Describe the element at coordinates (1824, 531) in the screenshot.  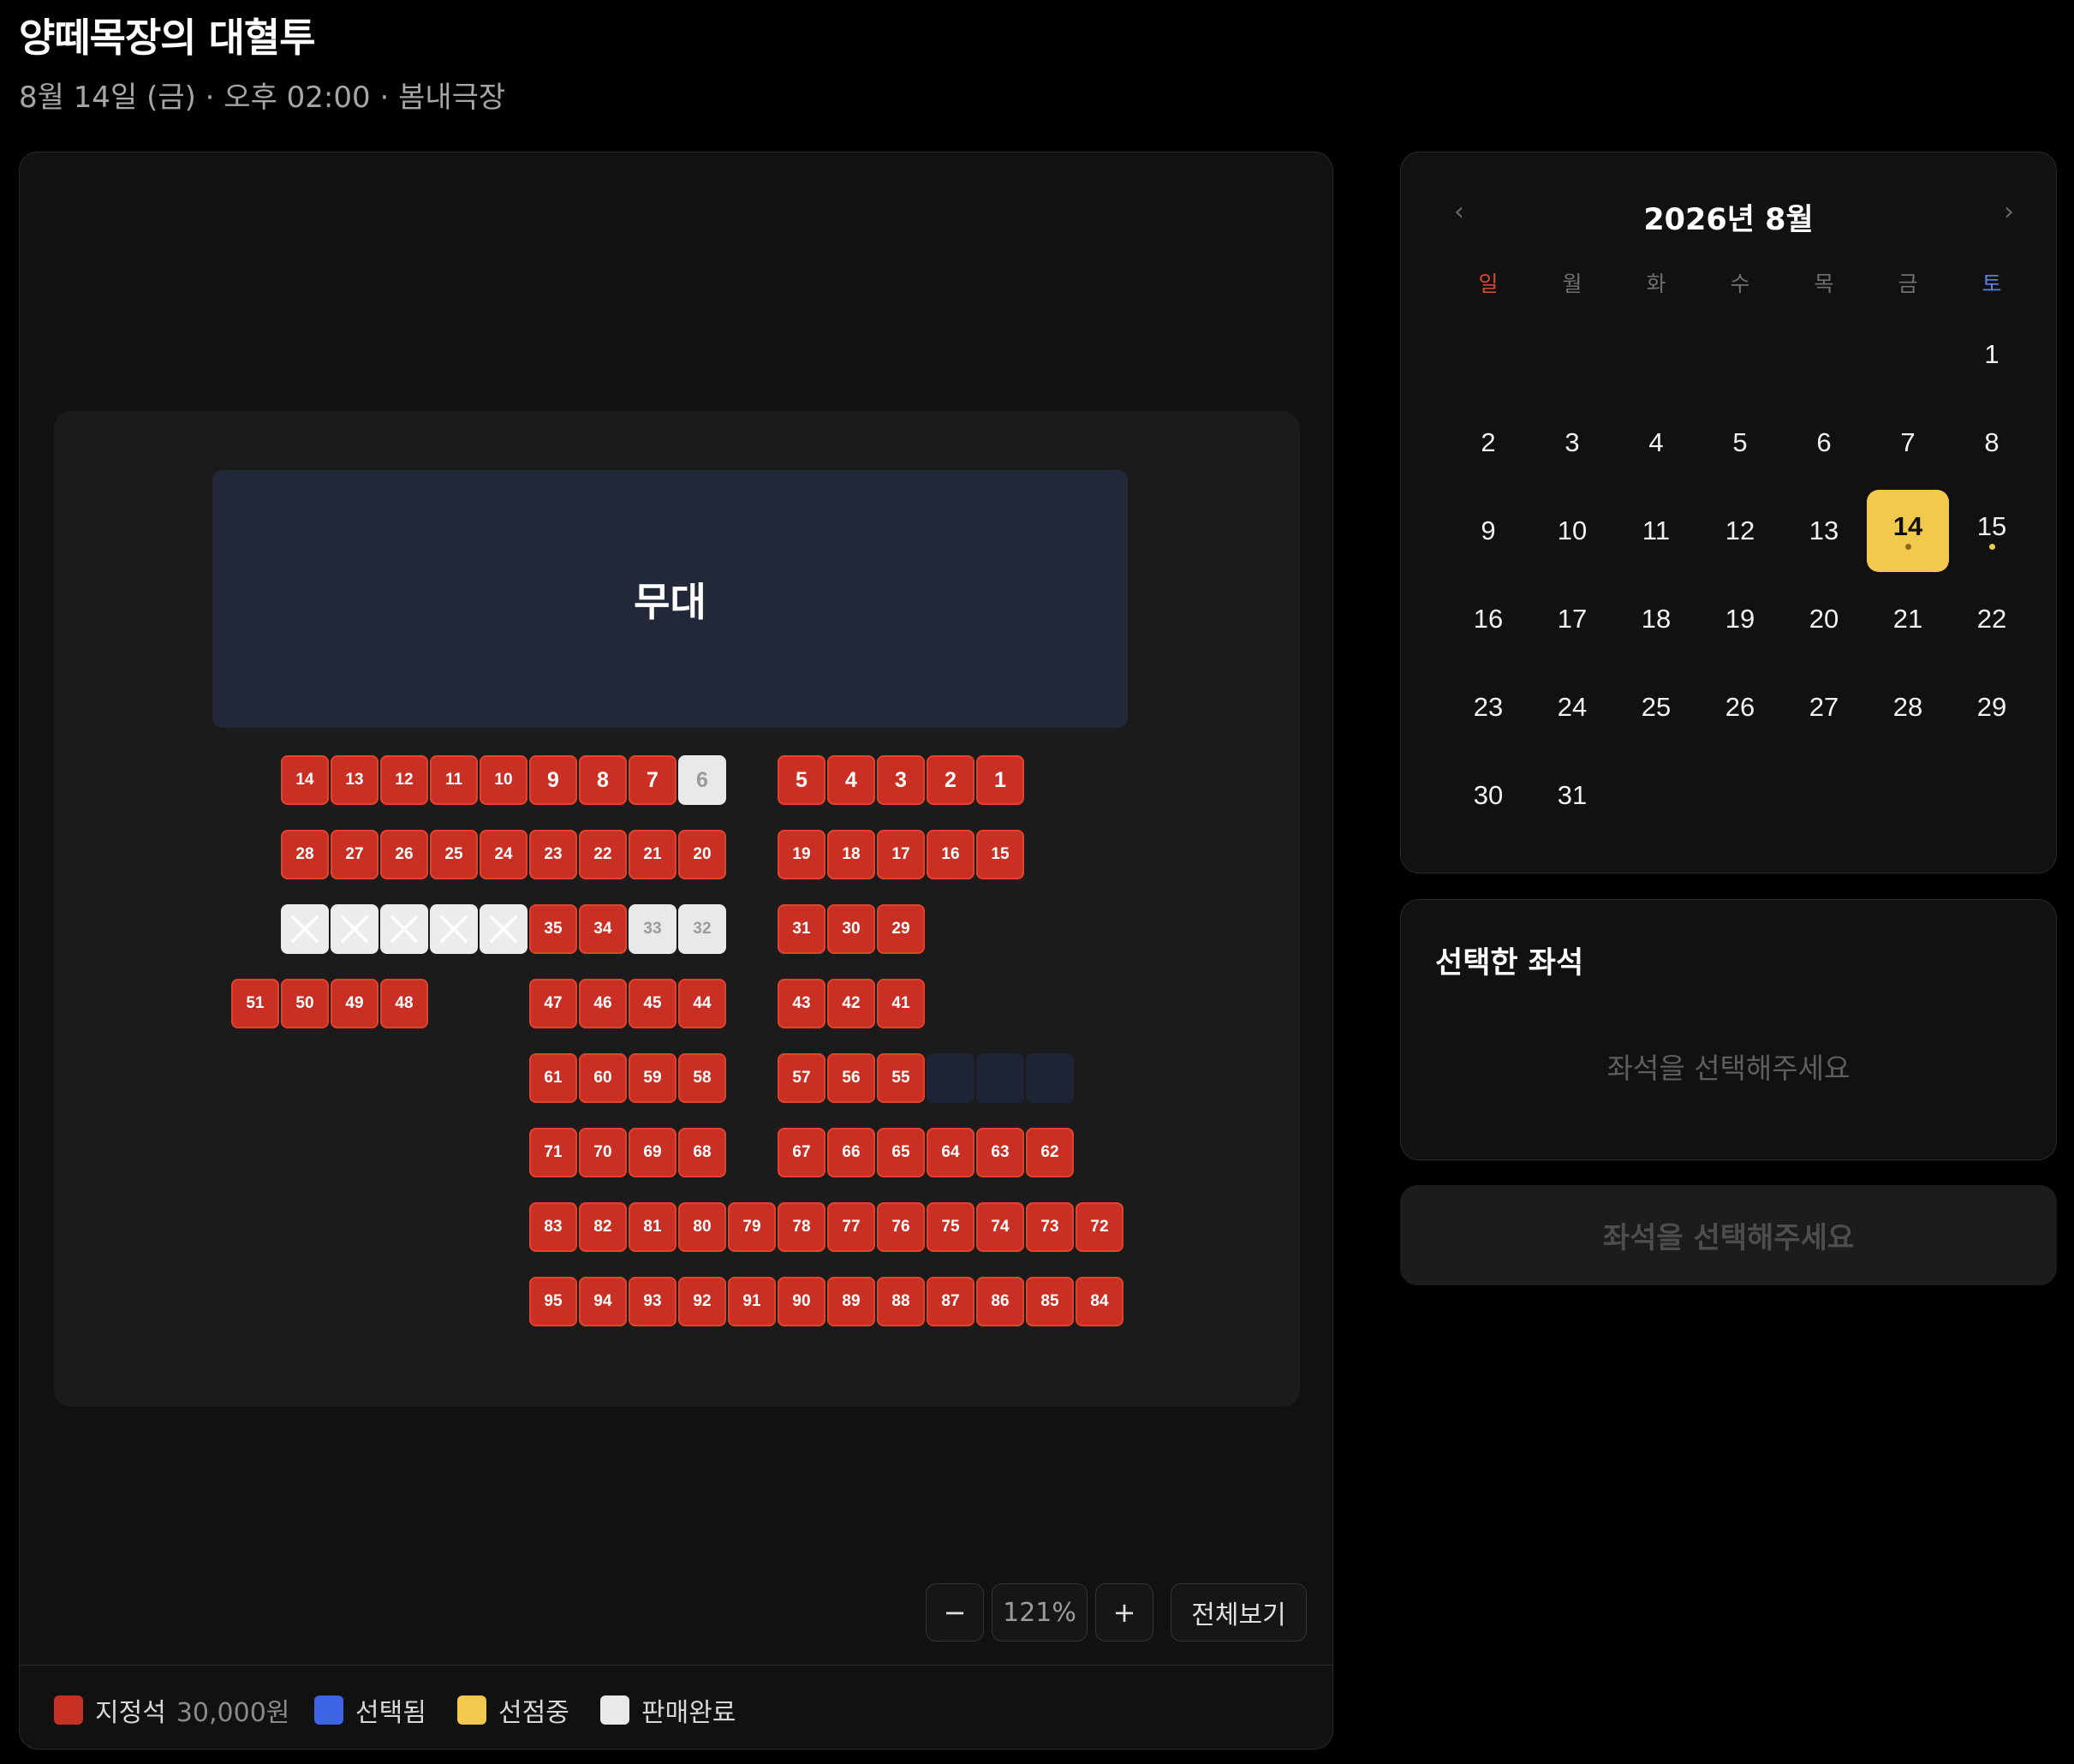
I see `calendar-day-13: 13` at that location.